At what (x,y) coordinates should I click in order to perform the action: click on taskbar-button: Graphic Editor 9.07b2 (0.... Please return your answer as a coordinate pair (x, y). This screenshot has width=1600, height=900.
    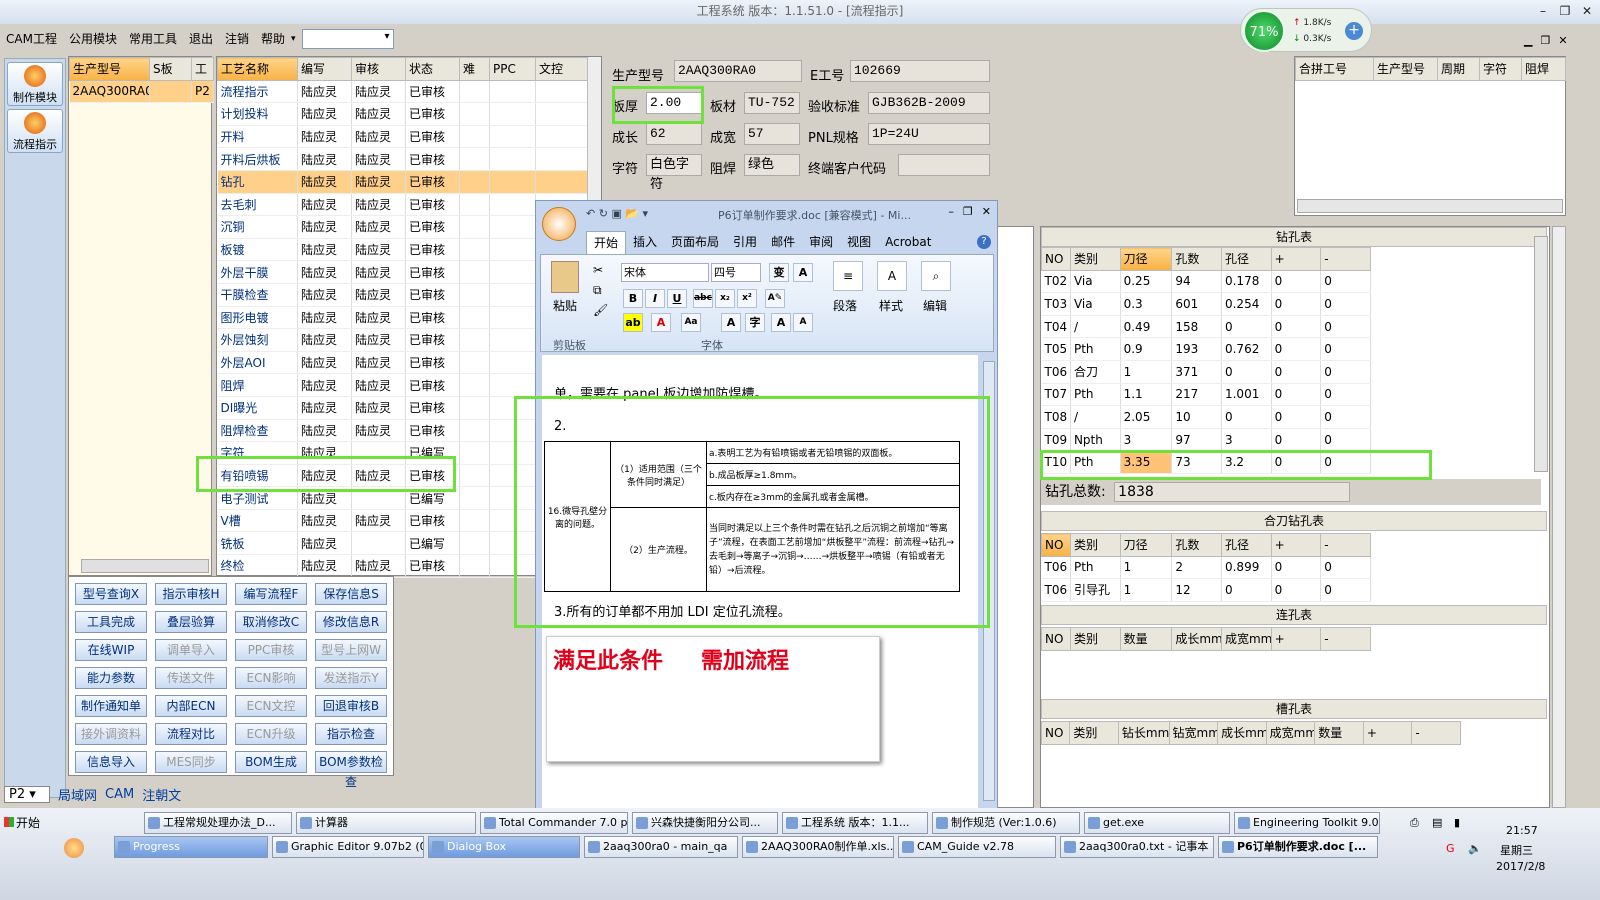
    Looking at the image, I should click on (348, 847).